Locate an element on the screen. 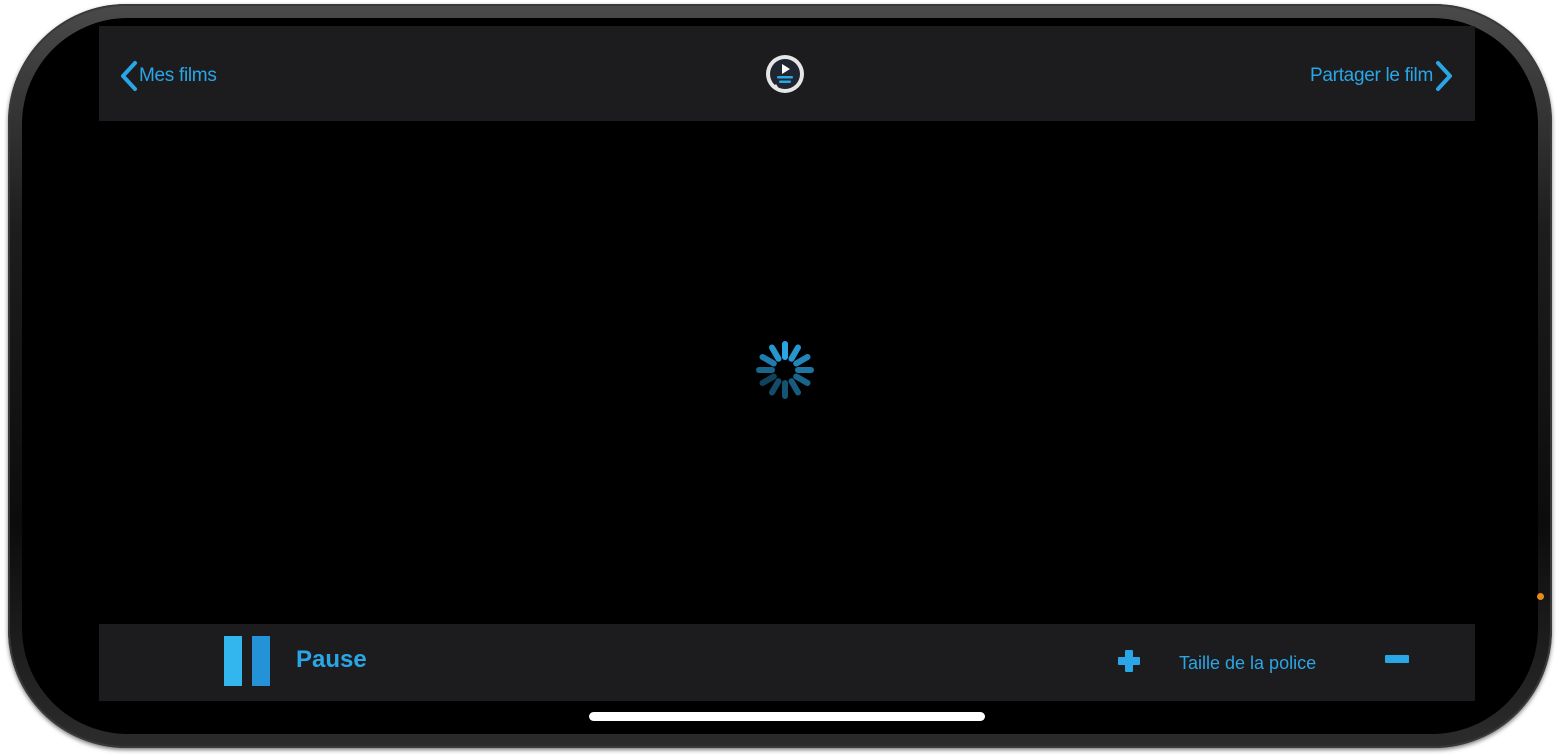 The height and width of the screenshot is (756, 1560). pause-button: Pause is located at coordinates (331, 660).